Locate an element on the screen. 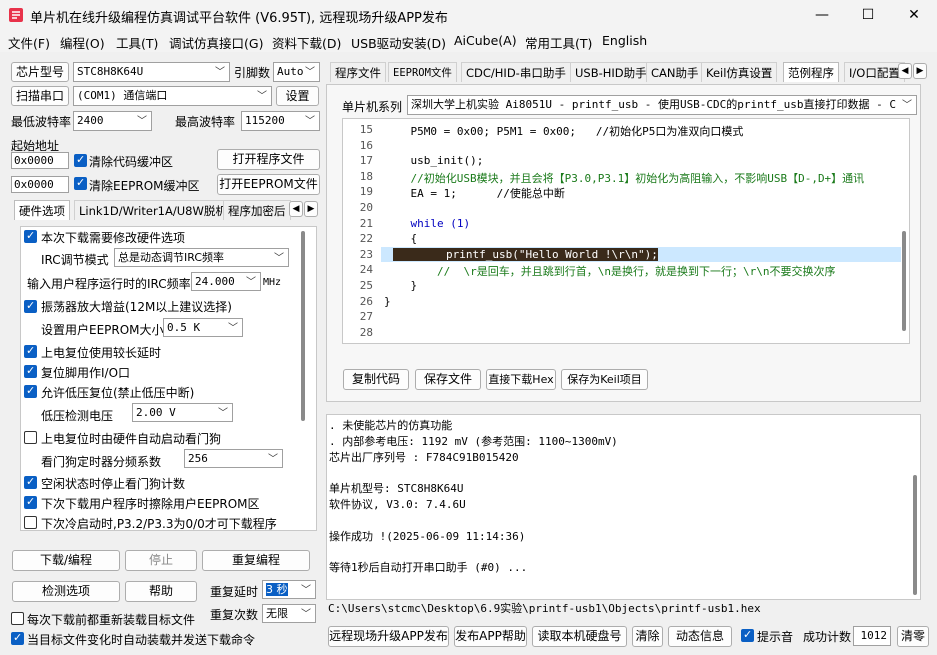  help-button: 帮助 is located at coordinates (161, 591).